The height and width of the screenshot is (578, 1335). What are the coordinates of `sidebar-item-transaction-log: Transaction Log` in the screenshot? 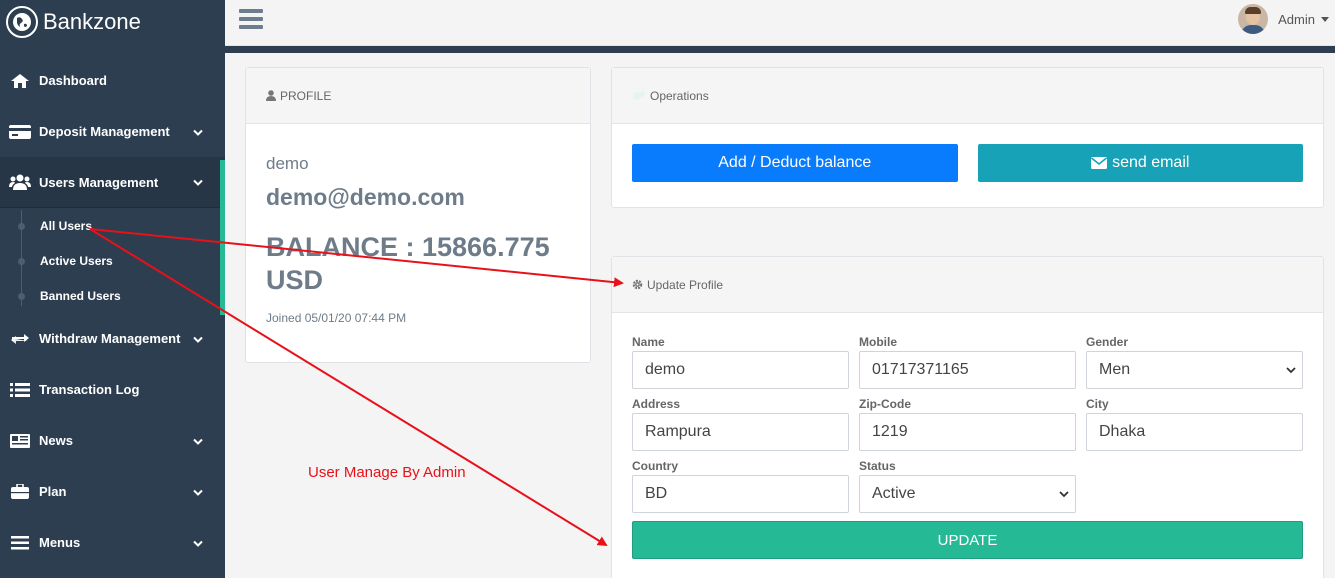 It's located at (112, 389).